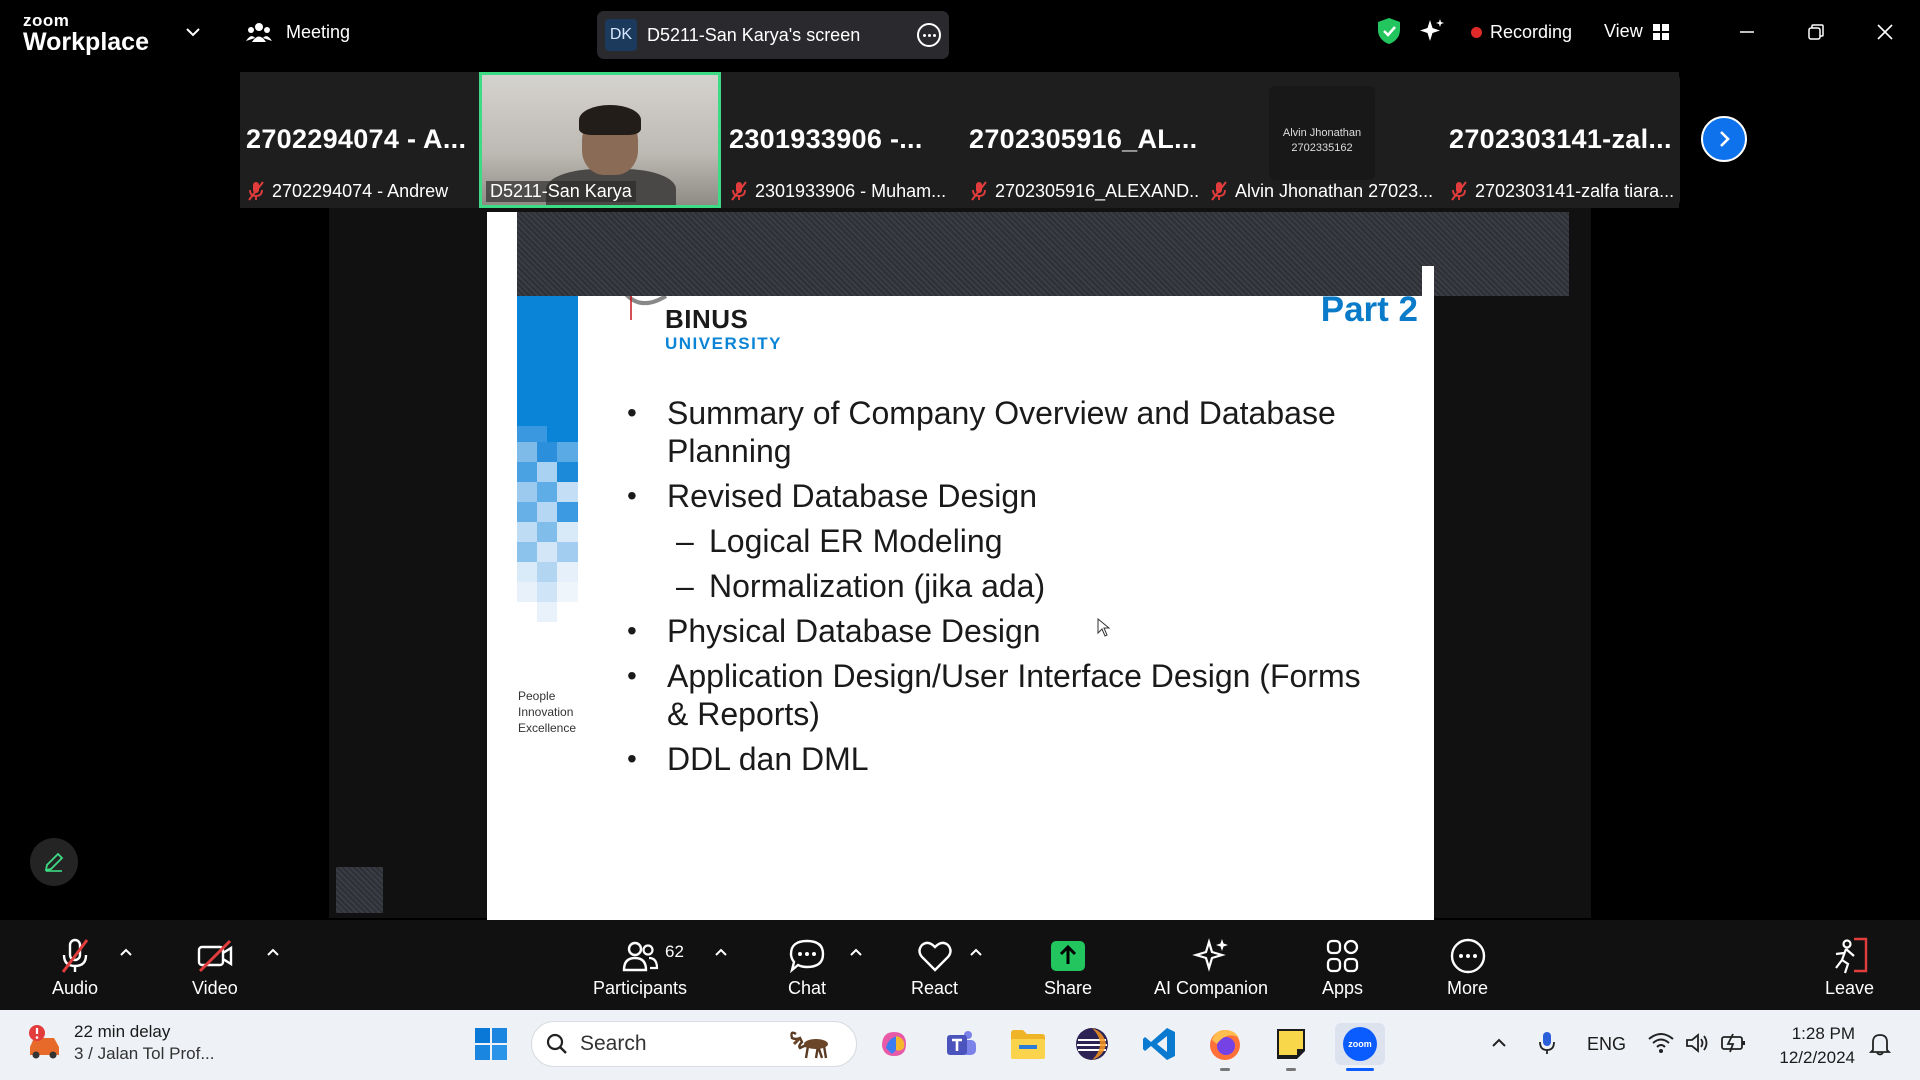 Image resolution: width=1920 pixels, height=1080 pixels. Describe the element at coordinates (547, 546) in the screenshot. I see `slide-mosaic-pattern` at that location.